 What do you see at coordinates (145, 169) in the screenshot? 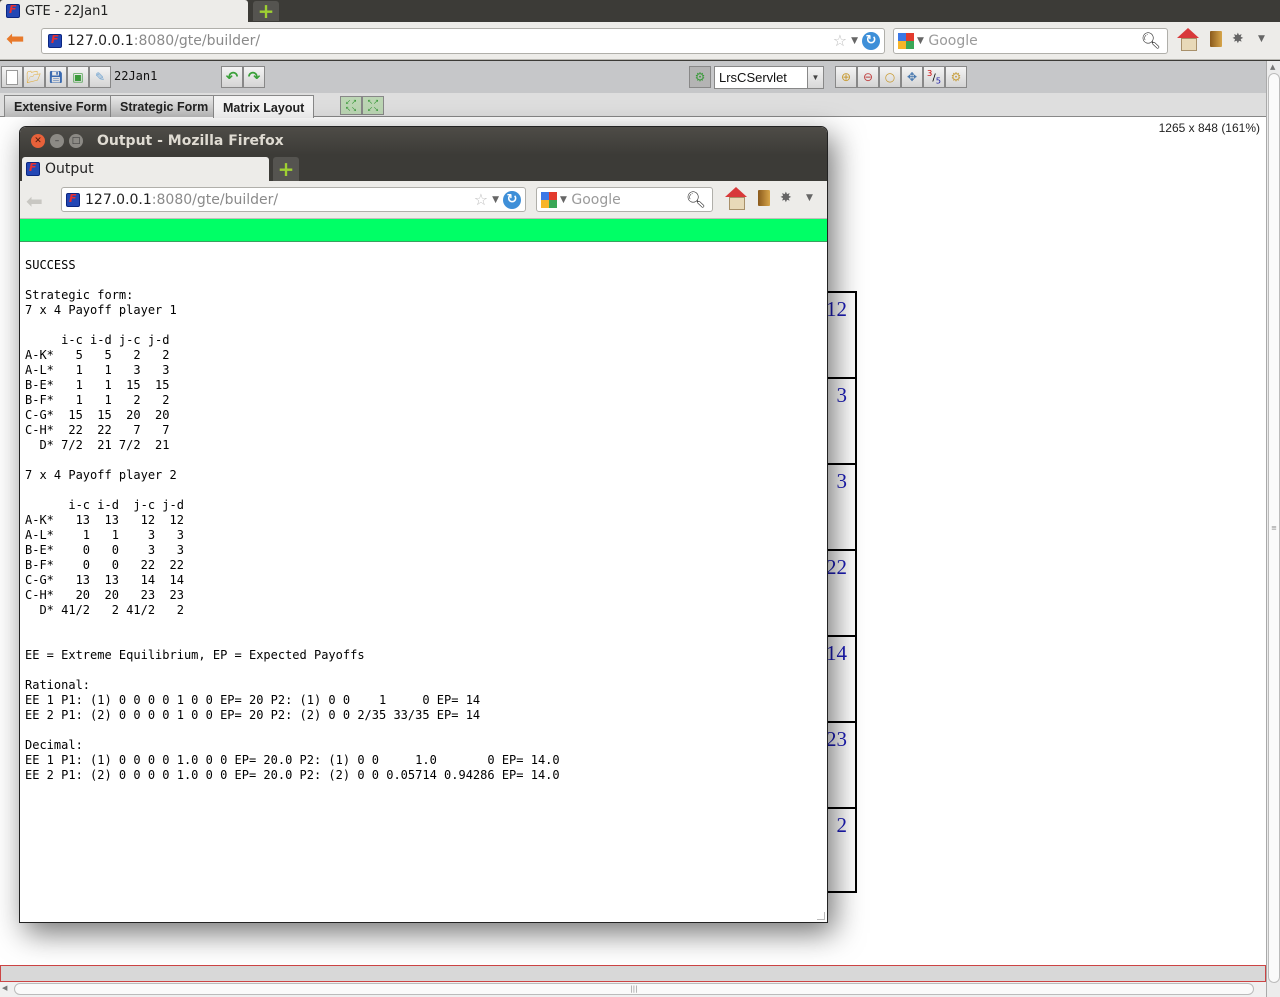
I see `output-tab: Output` at bounding box center [145, 169].